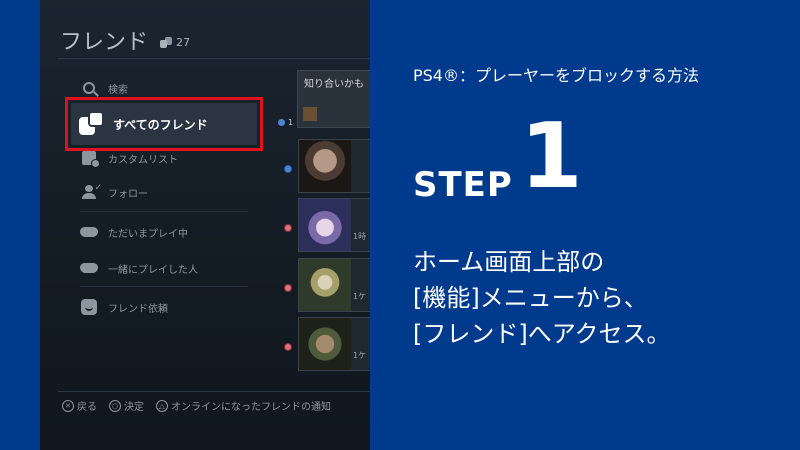 Image resolution: width=800 pixels, height=450 pixels. I want to click on menu-item-label: フレンド依頼, so click(138, 309).